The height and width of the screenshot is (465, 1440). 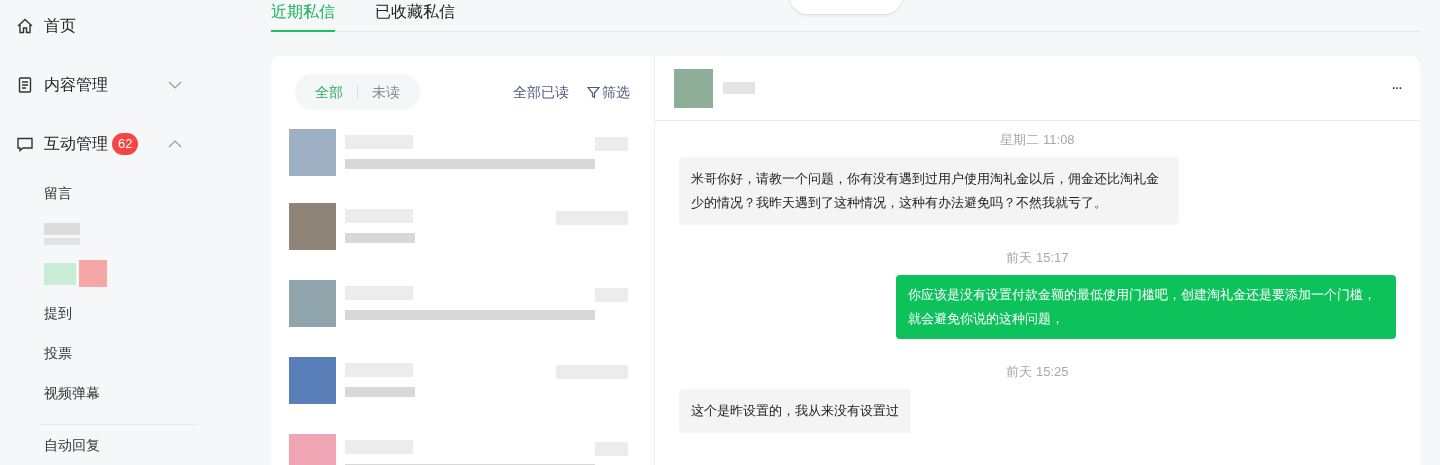 I want to click on message-bubble: 这个是昨设置的，我从来没有设置过, so click(x=795, y=411).